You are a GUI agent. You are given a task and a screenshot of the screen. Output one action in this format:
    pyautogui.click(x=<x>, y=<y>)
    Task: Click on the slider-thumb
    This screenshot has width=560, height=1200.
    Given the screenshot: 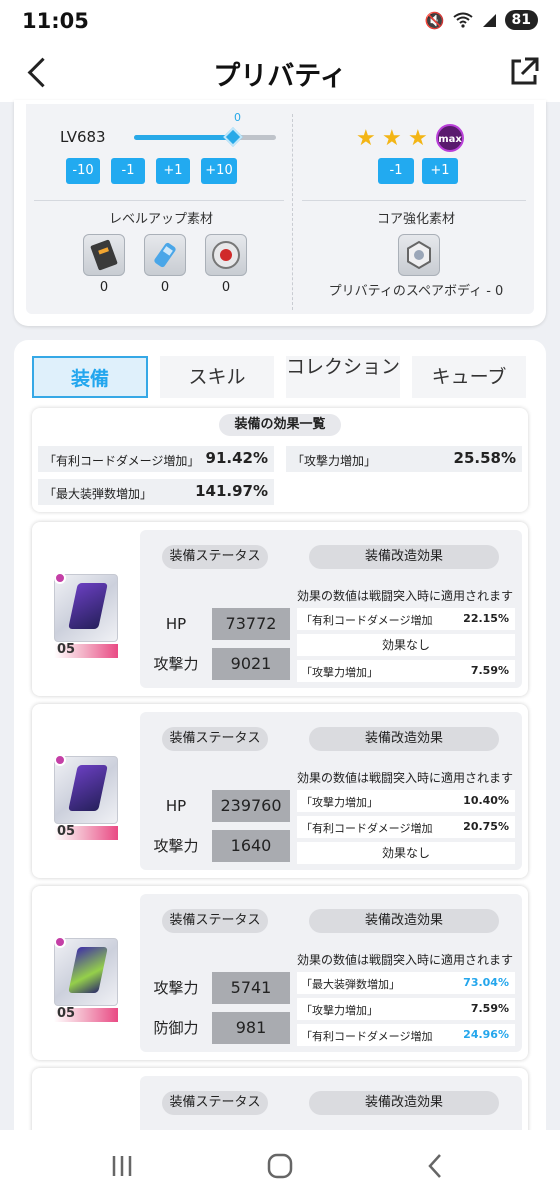 What is the action you would take?
    pyautogui.click(x=233, y=137)
    